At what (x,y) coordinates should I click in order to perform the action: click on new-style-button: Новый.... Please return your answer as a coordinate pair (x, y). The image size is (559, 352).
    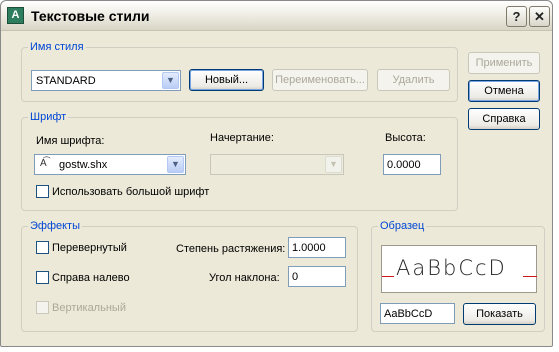
    Looking at the image, I should click on (226, 80).